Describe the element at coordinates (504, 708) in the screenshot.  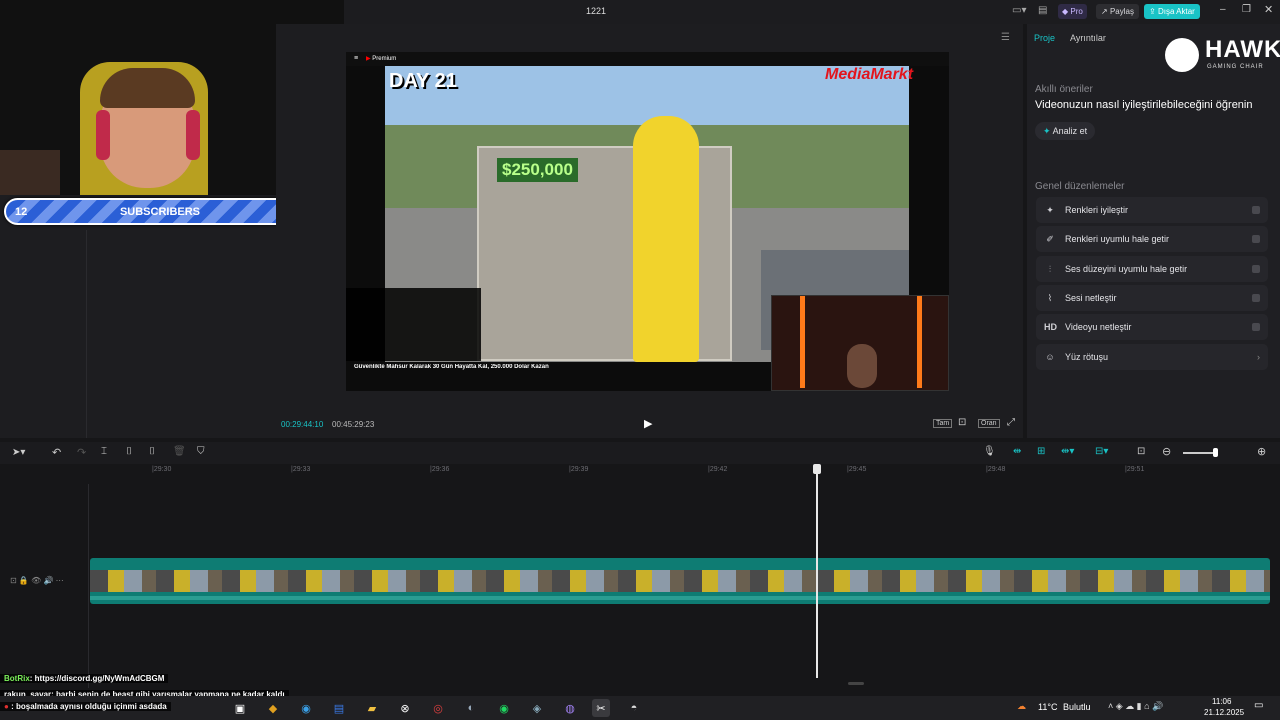
I see `spotify-icon: ◉` at that location.